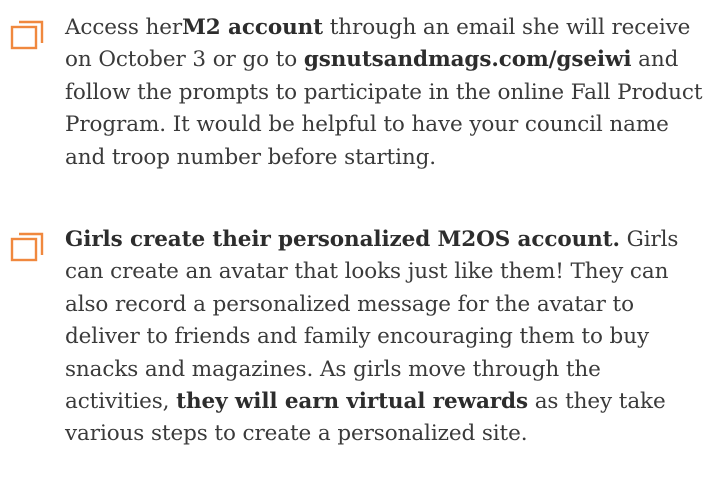 The image size is (715, 495). Describe the element at coordinates (252, 27) in the screenshot. I see `account-name-bold: M2 account` at that location.